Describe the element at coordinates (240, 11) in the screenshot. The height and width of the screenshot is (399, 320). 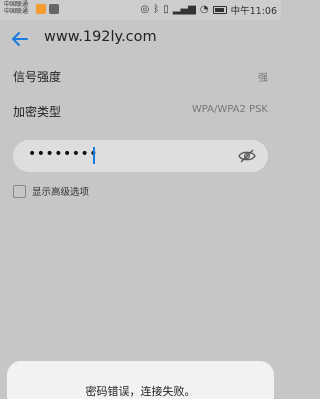
I see `time-prefix: 中午` at that location.